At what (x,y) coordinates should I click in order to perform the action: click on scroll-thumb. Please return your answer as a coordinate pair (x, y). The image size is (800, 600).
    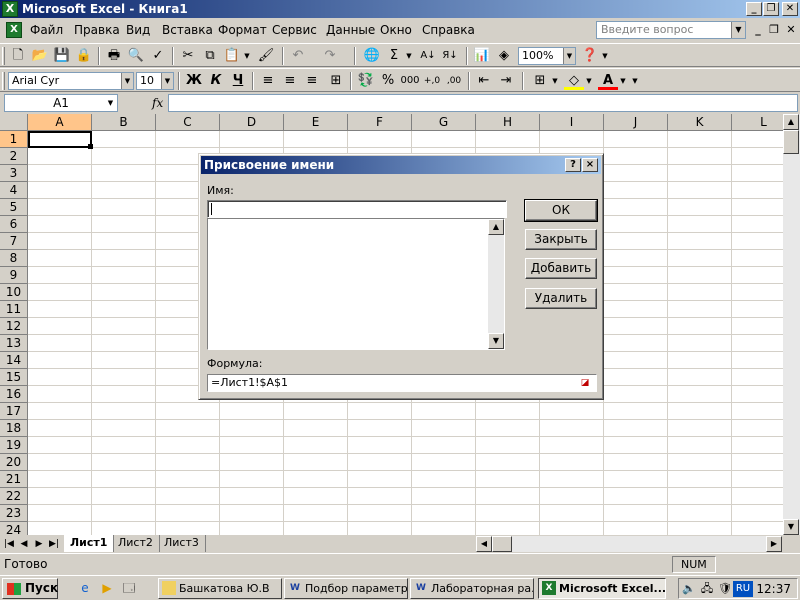
    Looking at the image, I should click on (791, 142).